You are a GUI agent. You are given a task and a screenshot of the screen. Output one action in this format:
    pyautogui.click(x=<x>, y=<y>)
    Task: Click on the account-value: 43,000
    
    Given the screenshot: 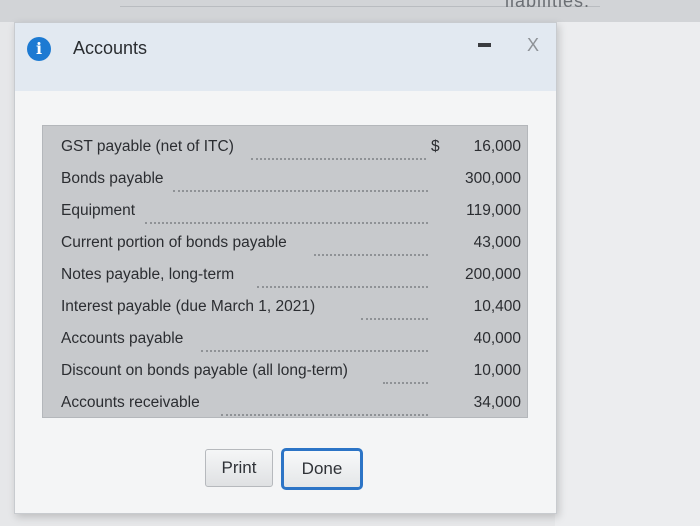 What is the action you would take?
    pyautogui.click(x=497, y=242)
    